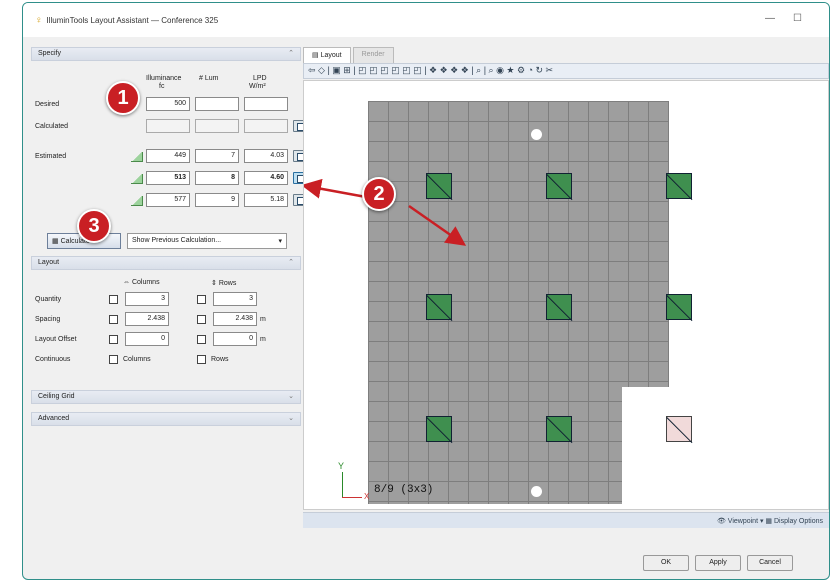  What do you see at coordinates (39, 20) in the screenshot?
I see `app-logo-icon: ♀` at bounding box center [39, 20].